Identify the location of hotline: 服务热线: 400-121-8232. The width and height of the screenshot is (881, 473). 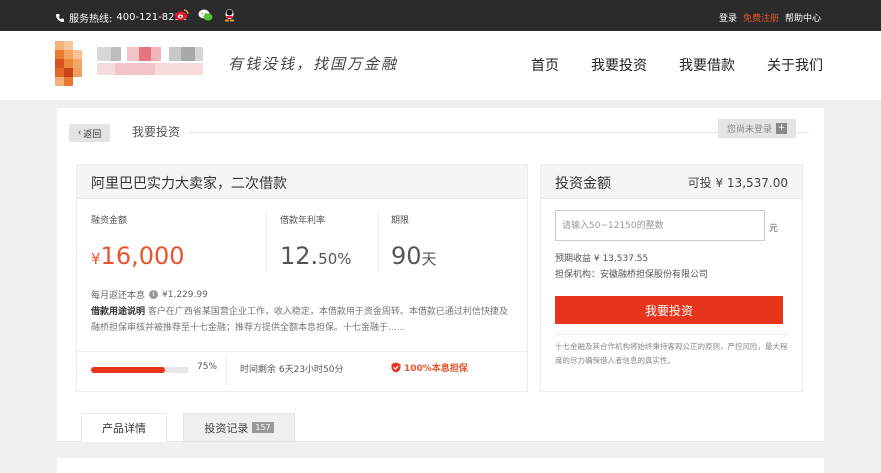
(121, 17).